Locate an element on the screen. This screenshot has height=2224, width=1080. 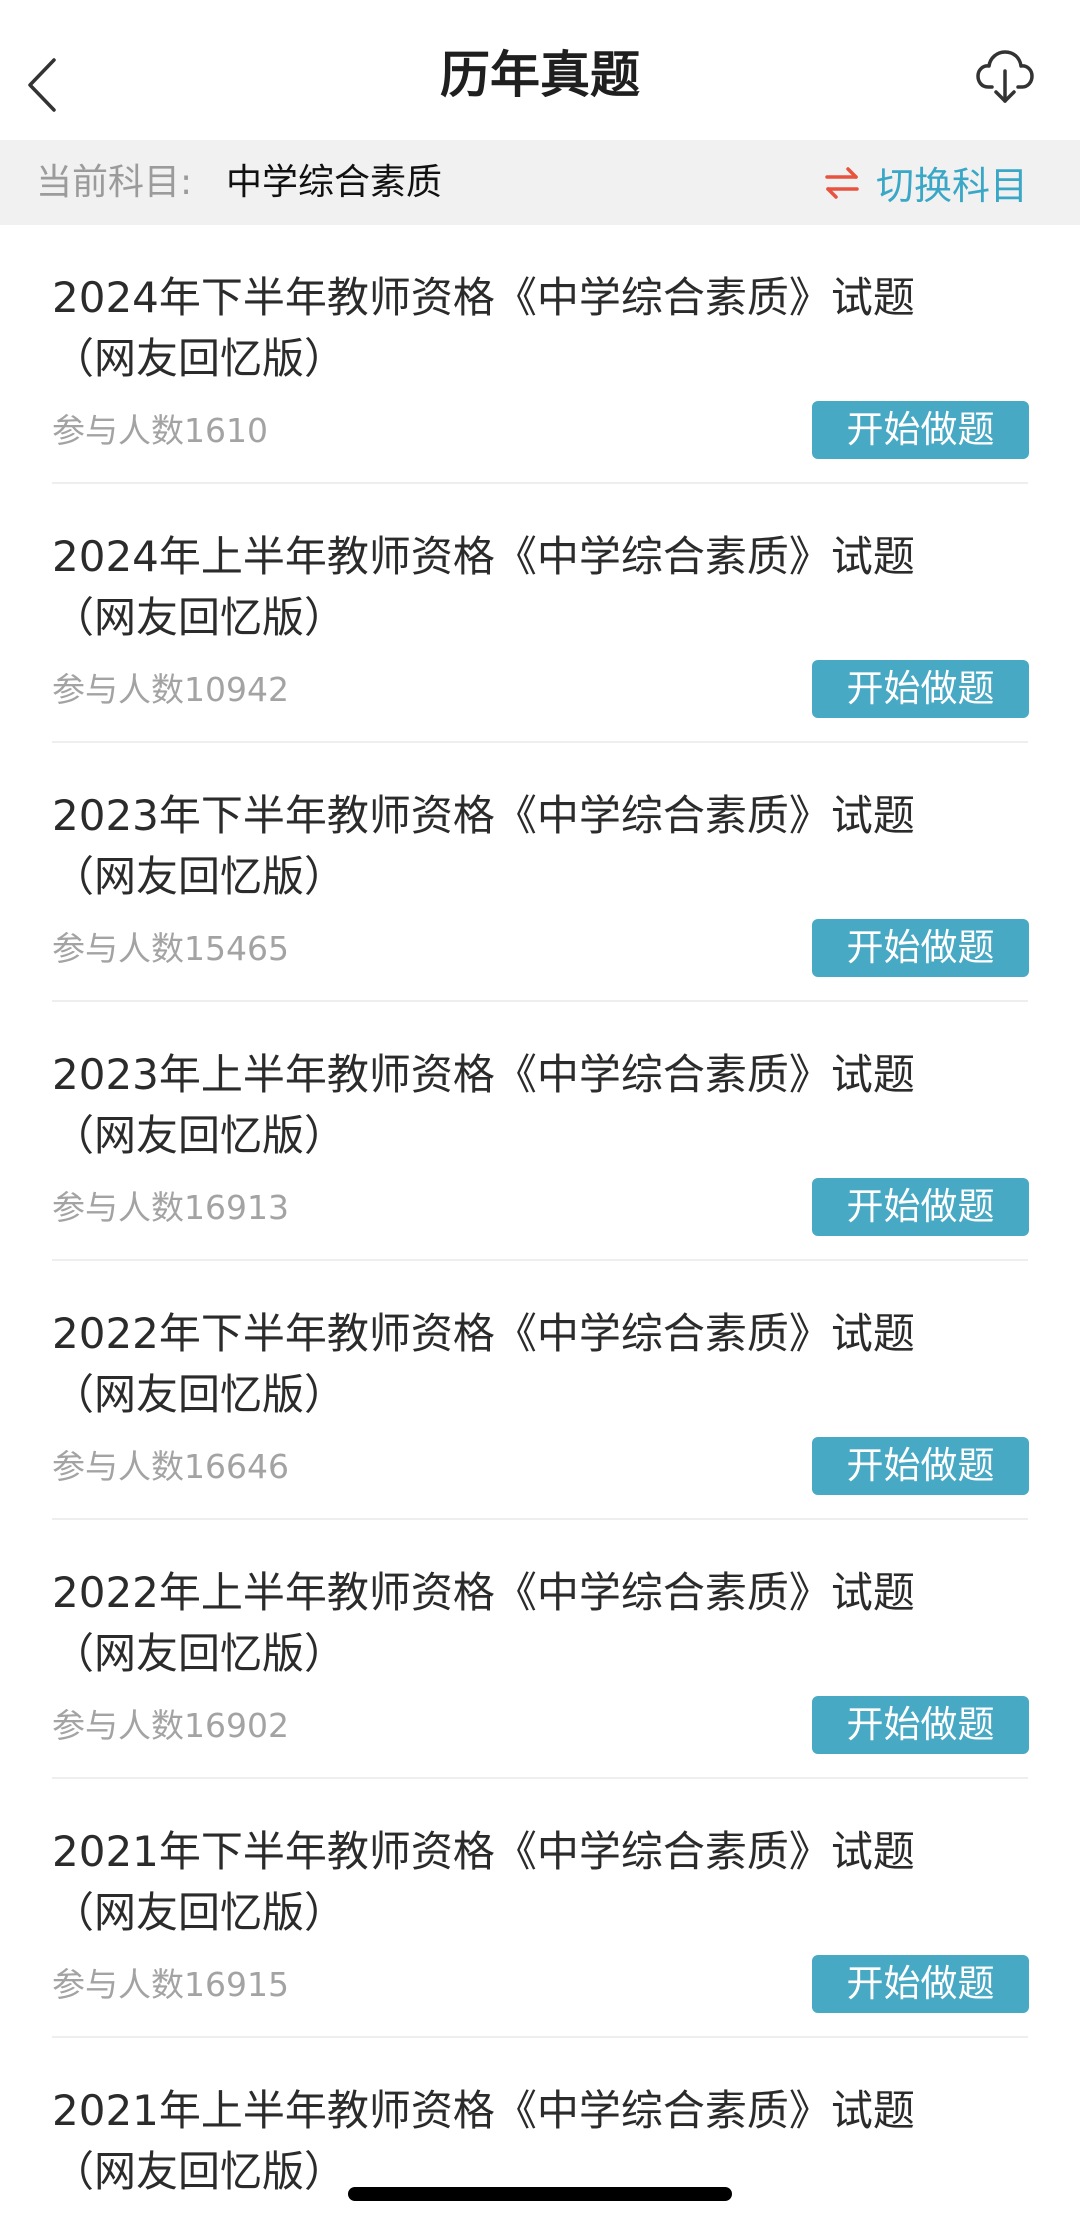
cloud-download-icon is located at coordinates (1005, 76).